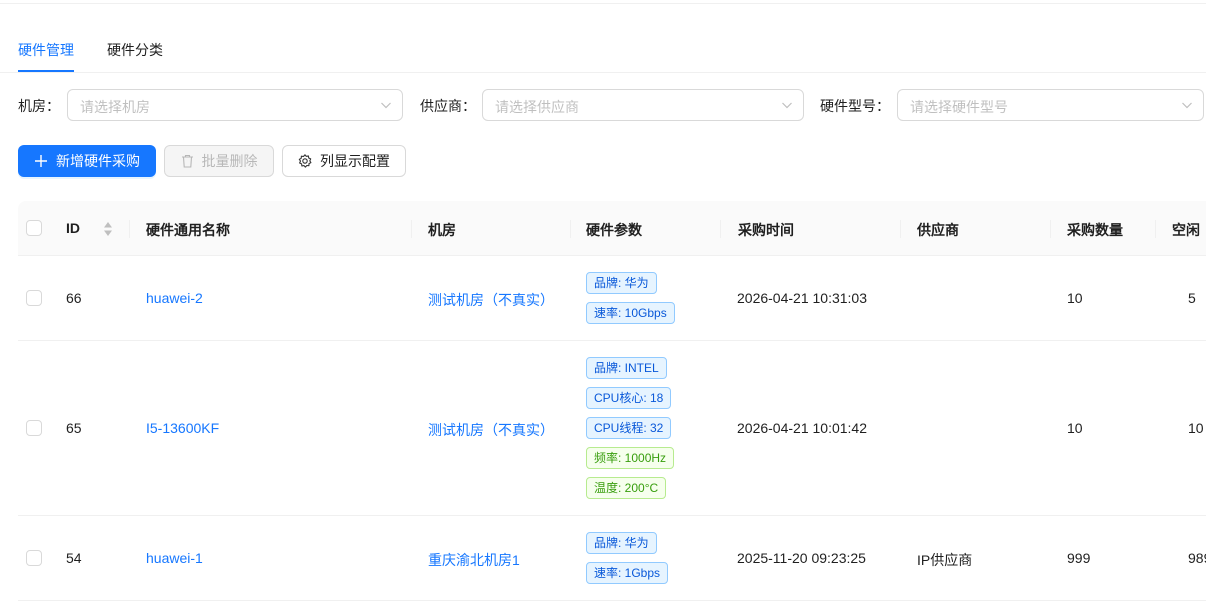  Describe the element at coordinates (115, 107) in the screenshot. I see `room-select-placeholder: 请选择机房` at that location.